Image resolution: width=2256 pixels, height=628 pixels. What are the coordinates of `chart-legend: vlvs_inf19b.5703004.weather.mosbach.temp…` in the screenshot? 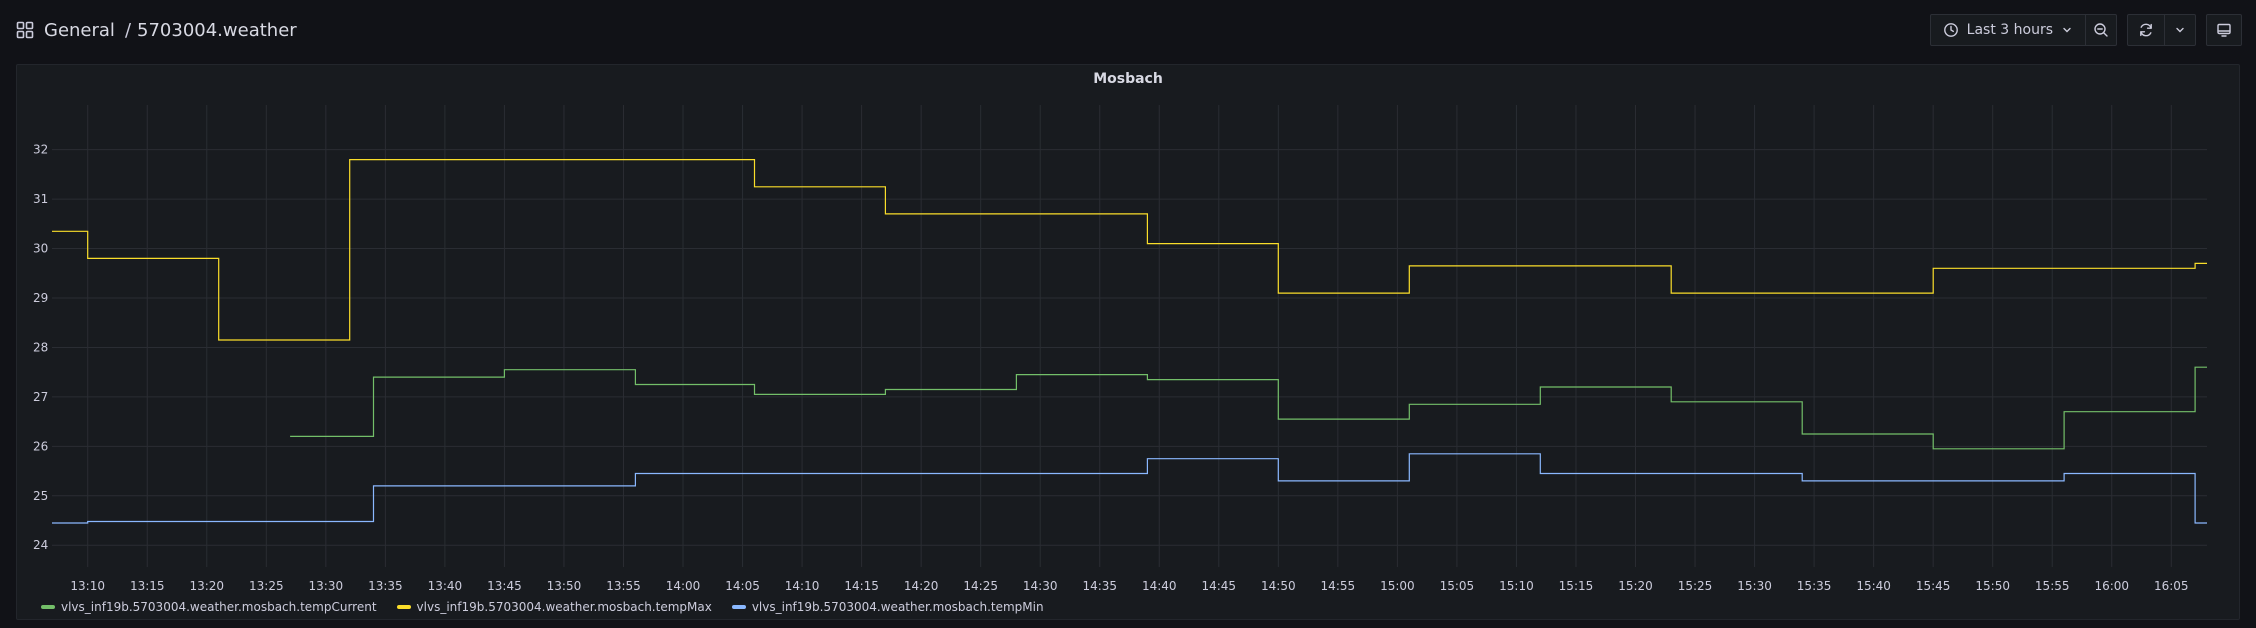 It's located at (542, 607).